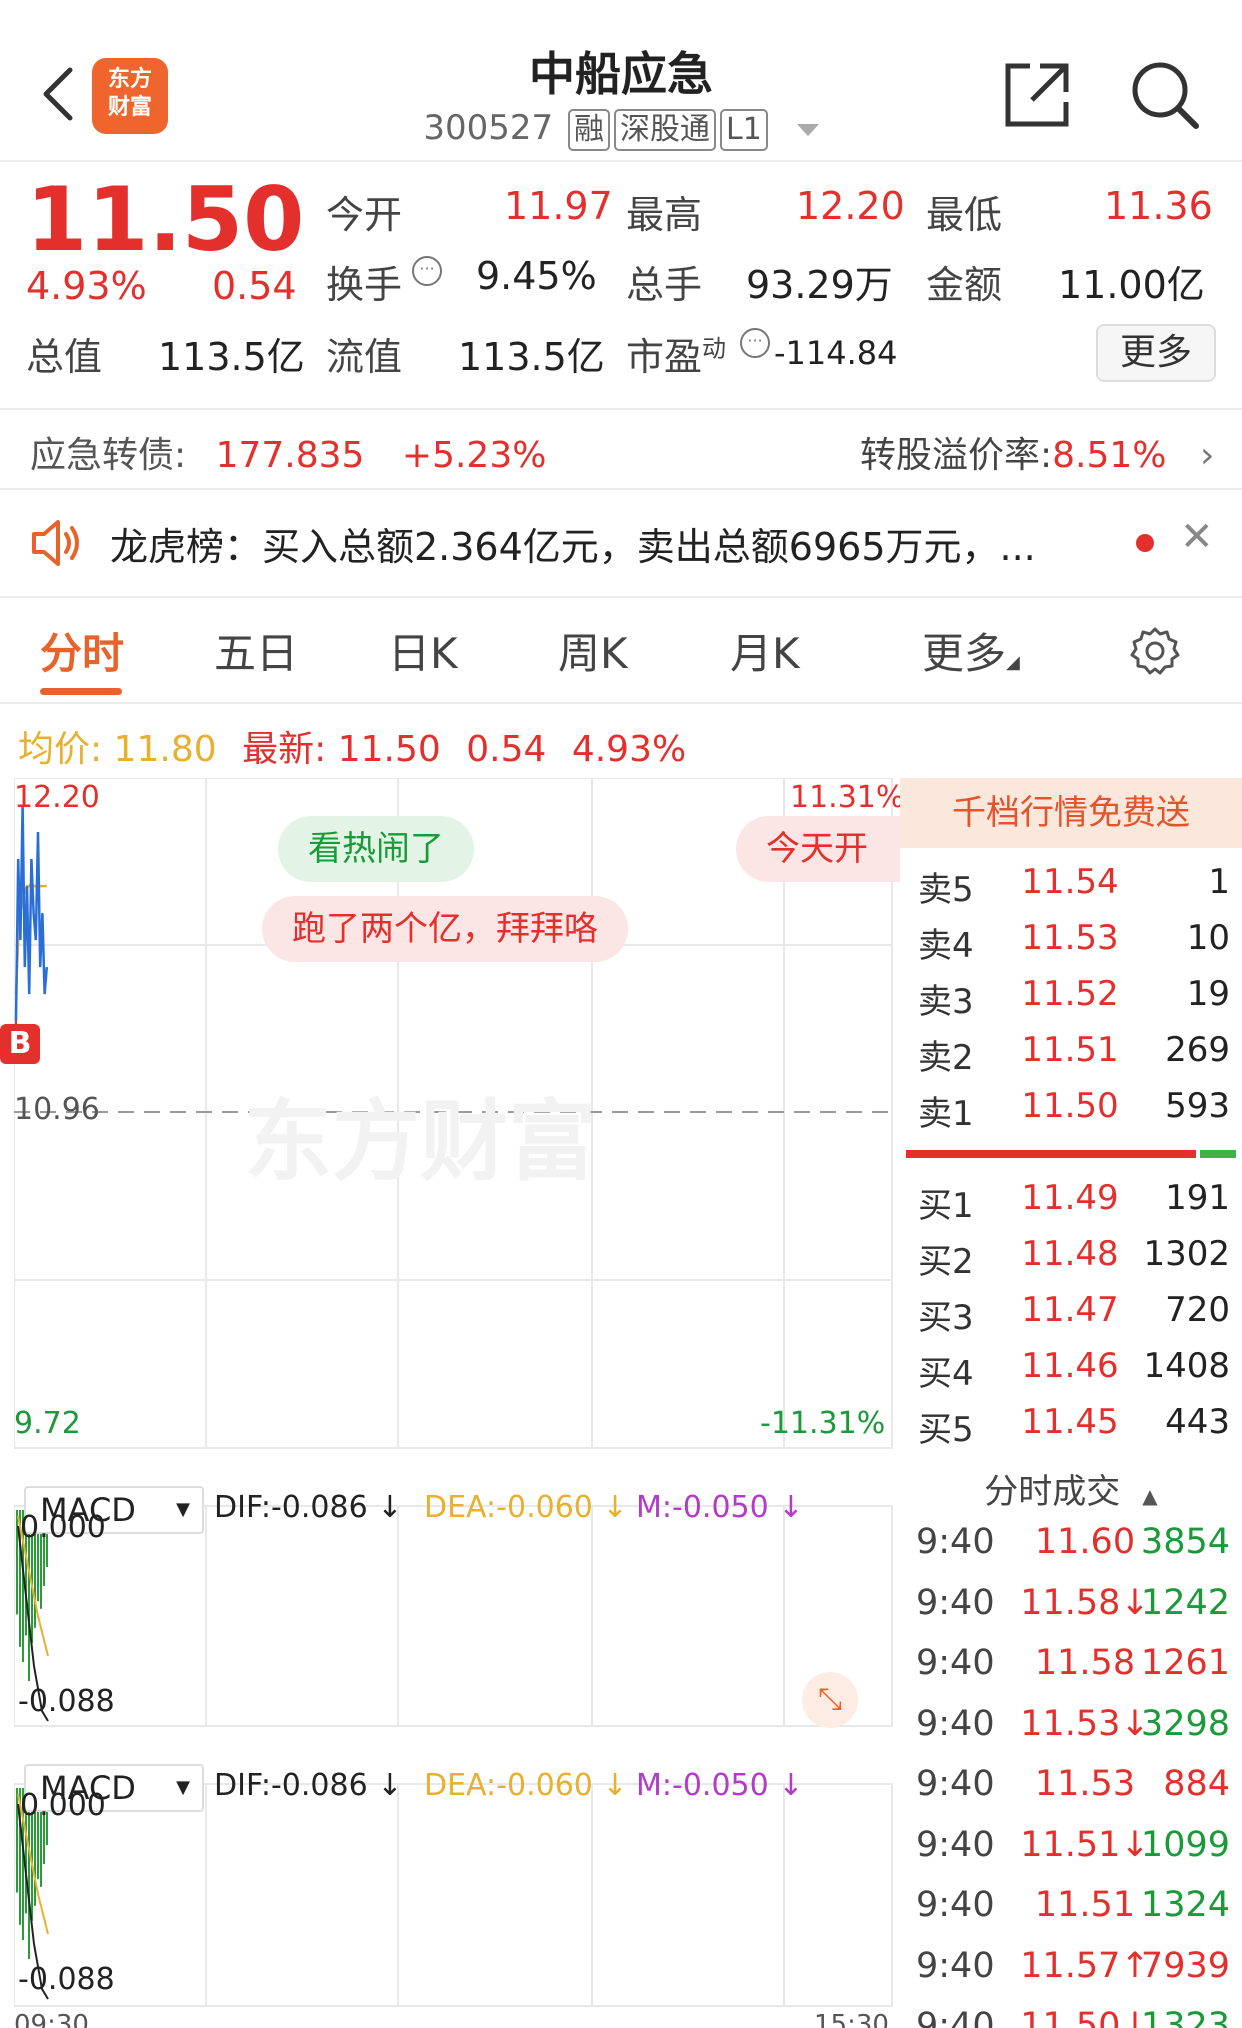 This screenshot has height=2028, width=1242. Describe the element at coordinates (1085, 1663) in the screenshot. I see `trade-price: 11.58` at that location.